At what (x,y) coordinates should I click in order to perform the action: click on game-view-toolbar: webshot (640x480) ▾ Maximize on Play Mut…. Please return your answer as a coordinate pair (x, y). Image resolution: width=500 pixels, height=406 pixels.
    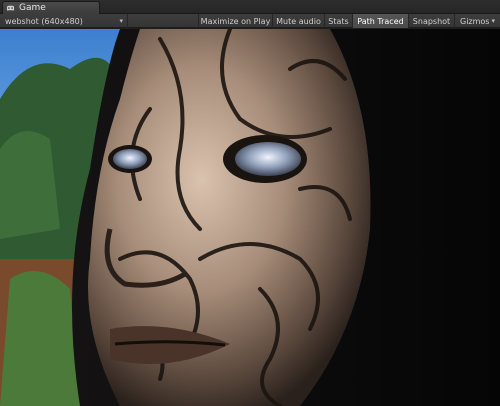
    Looking at the image, I should click on (250, 21).